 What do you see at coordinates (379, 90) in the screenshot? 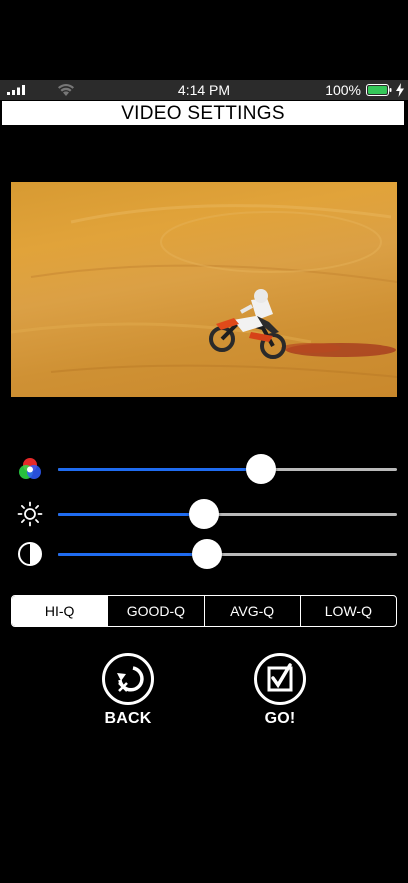
I see `battery-icon` at bounding box center [379, 90].